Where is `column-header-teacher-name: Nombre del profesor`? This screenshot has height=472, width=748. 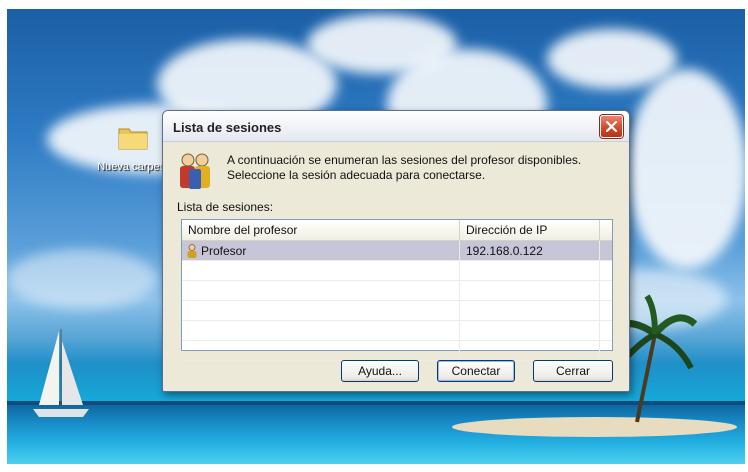 column-header-teacher-name: Nombre del profesor is located at coordinates (321, 230).